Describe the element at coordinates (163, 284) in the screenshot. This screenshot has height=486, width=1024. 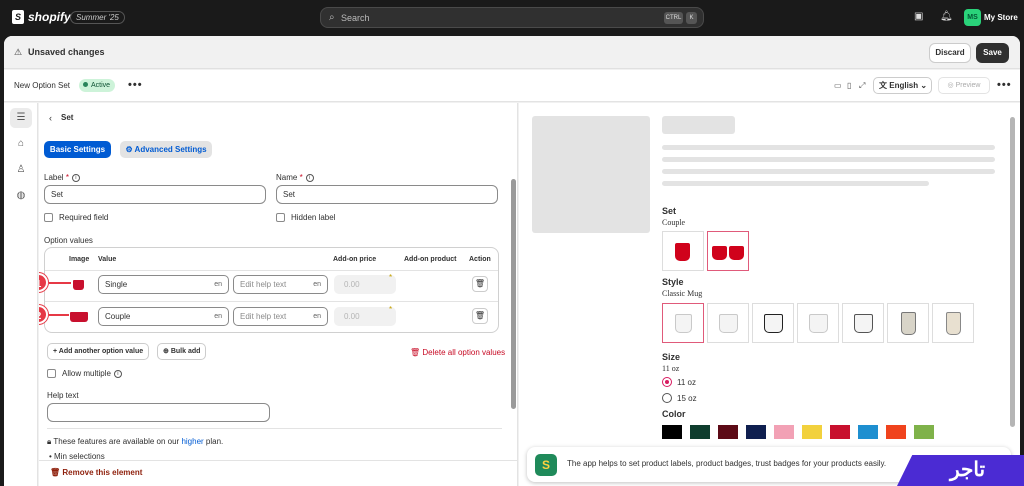
I see `value-input-single: Single en` at that location.